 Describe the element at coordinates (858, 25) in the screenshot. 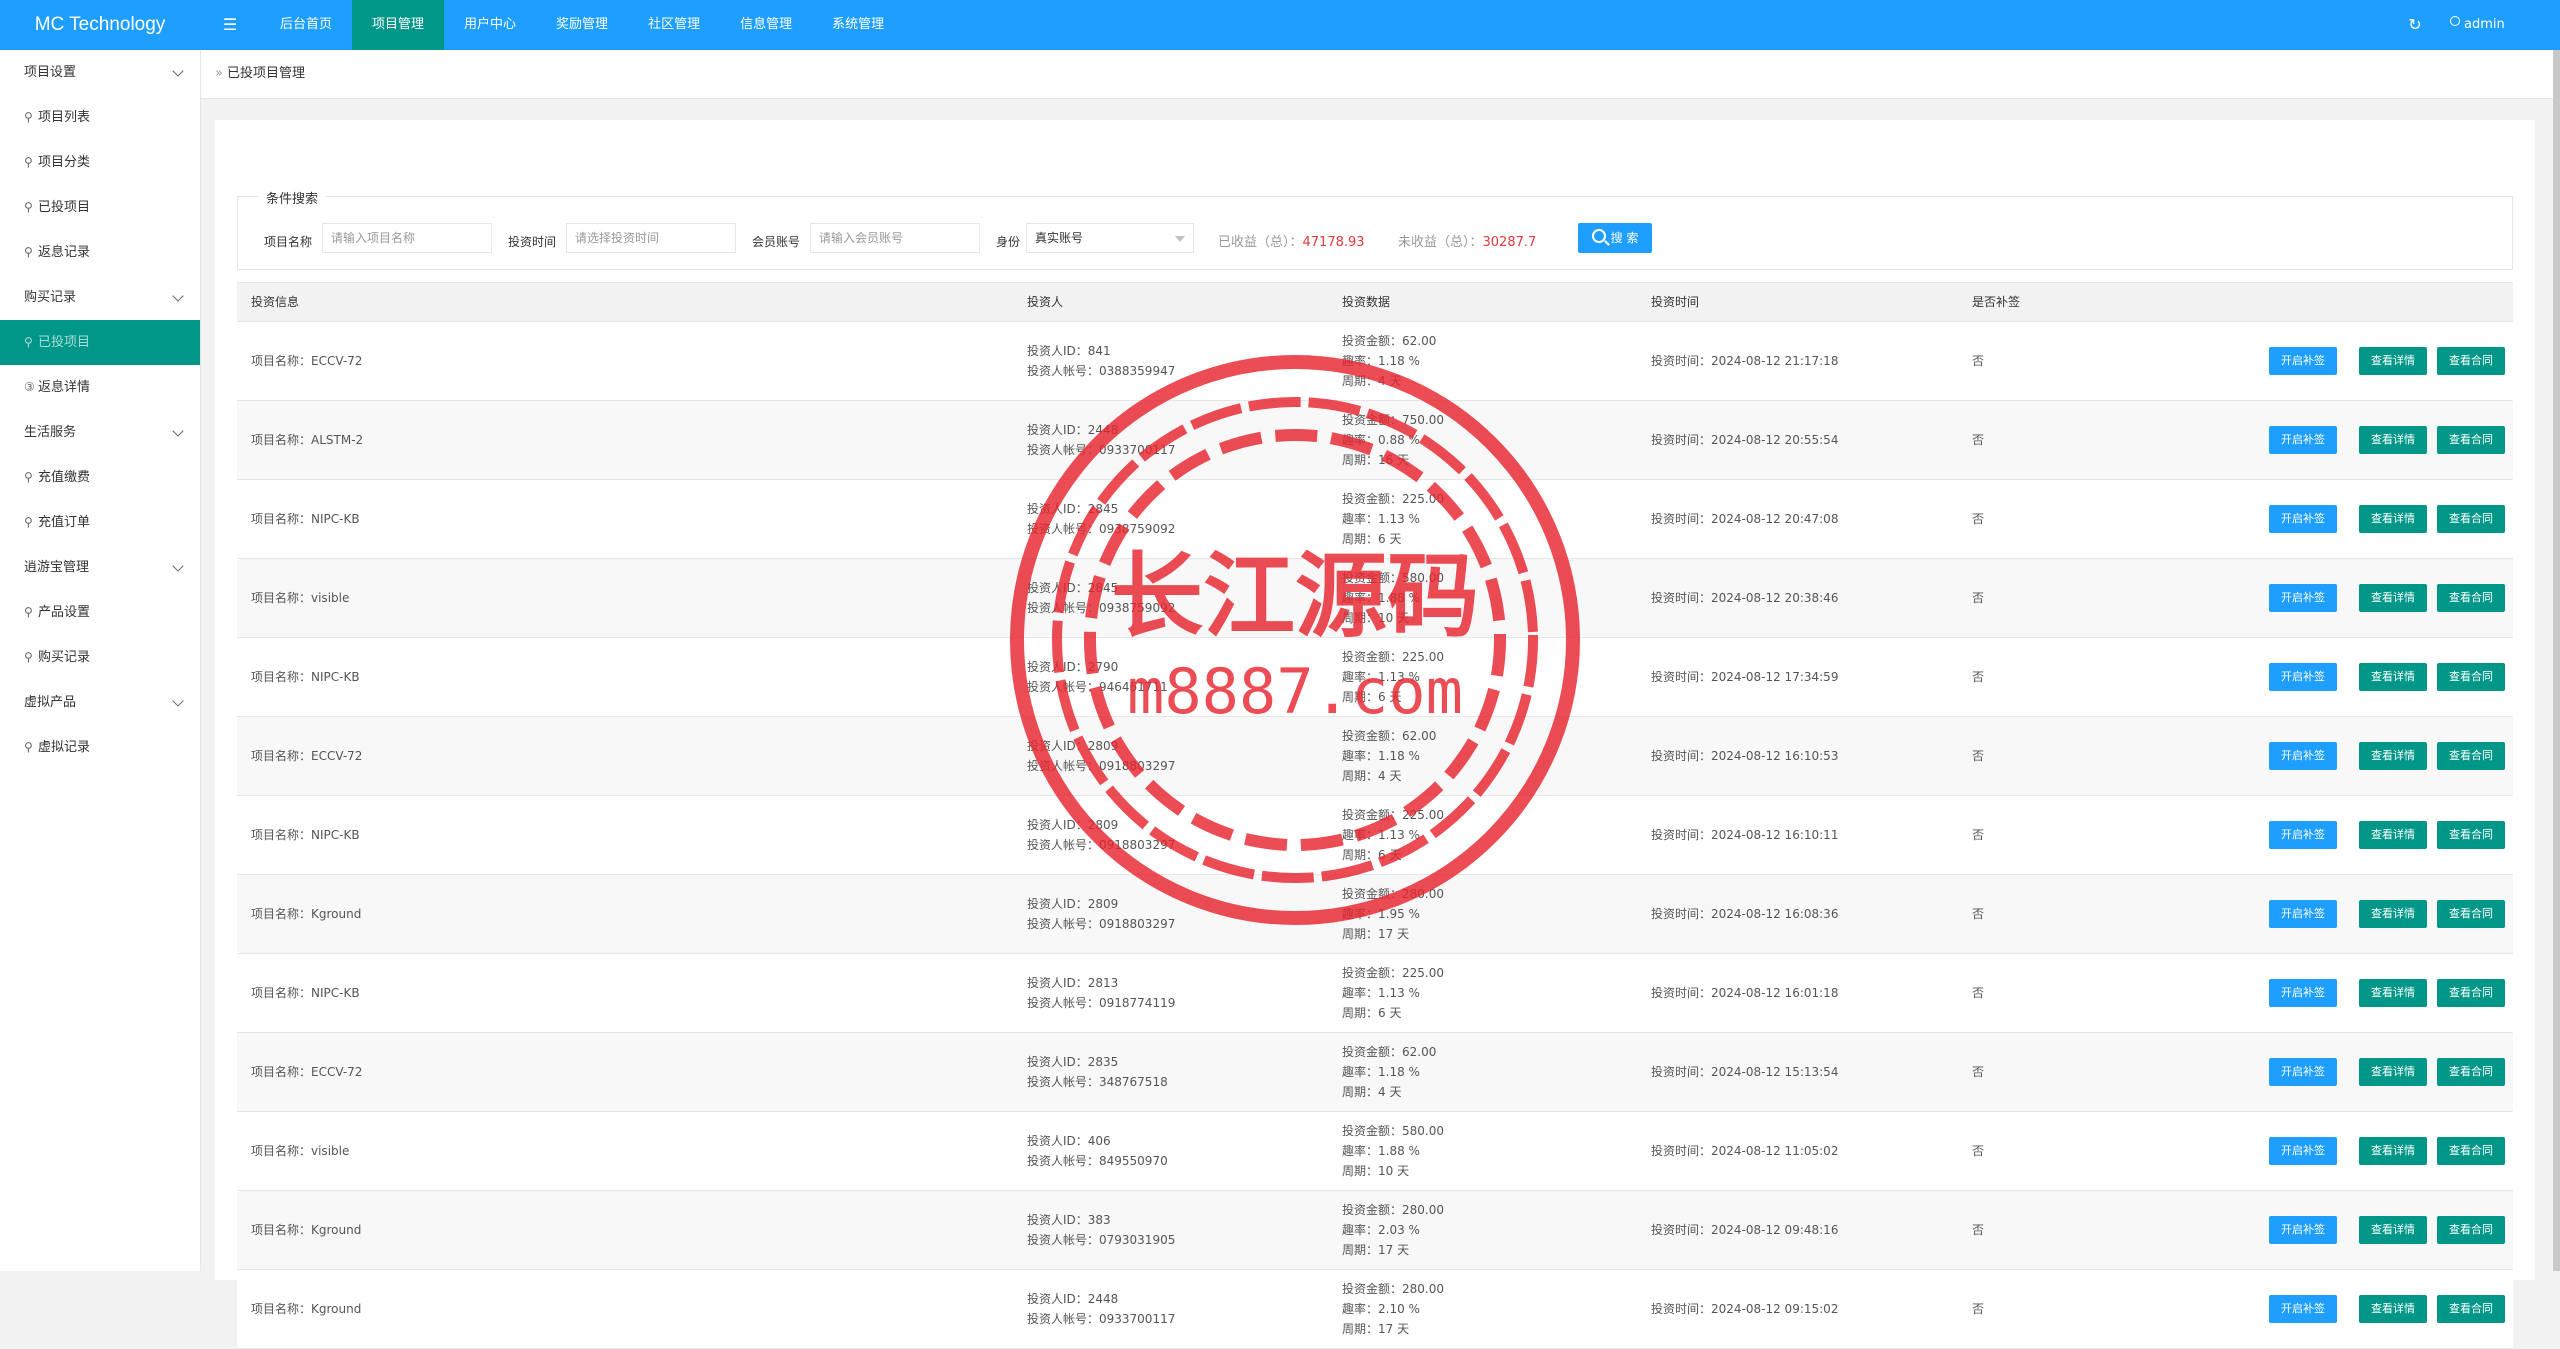

I see `nav-item: 系统管理` at that location.